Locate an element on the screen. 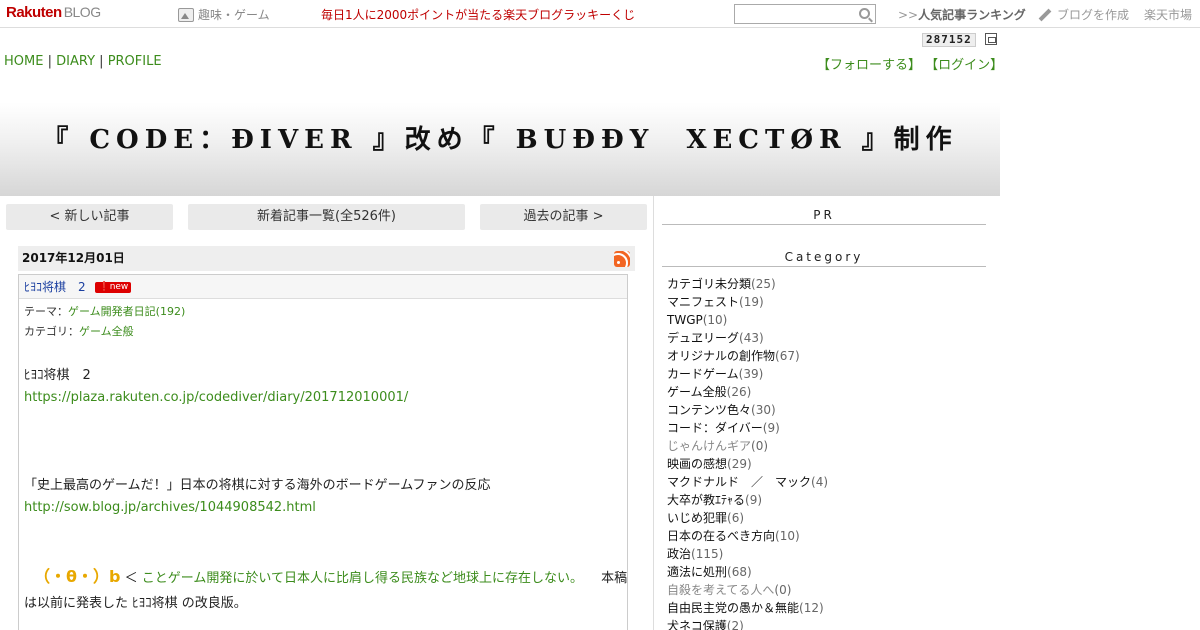 This screenshot has width=1200, height=630. post-list-button: 新着記事一覧(全526件) is located at coordinates (326, 217).